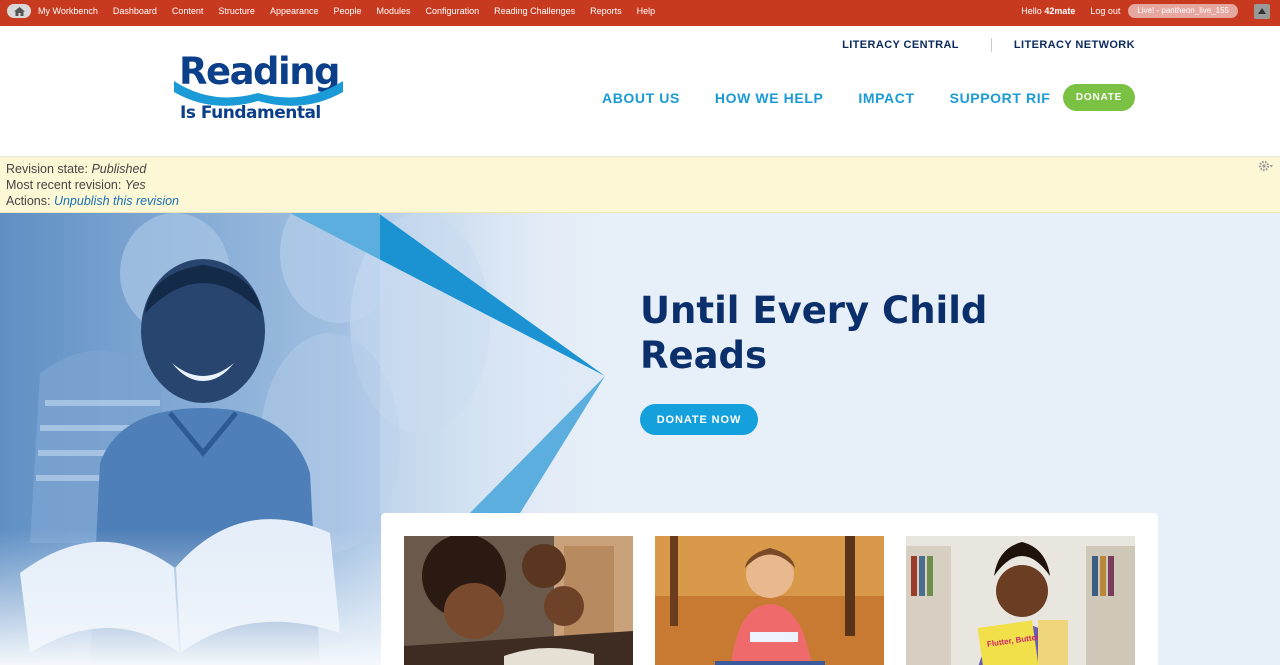 The width and height of the screenshot is (1280, 665). What do you see at coordinates (1262, 11) in the screenshot?
I see `triangle-up-icon` at bounding box center [1262, 11].